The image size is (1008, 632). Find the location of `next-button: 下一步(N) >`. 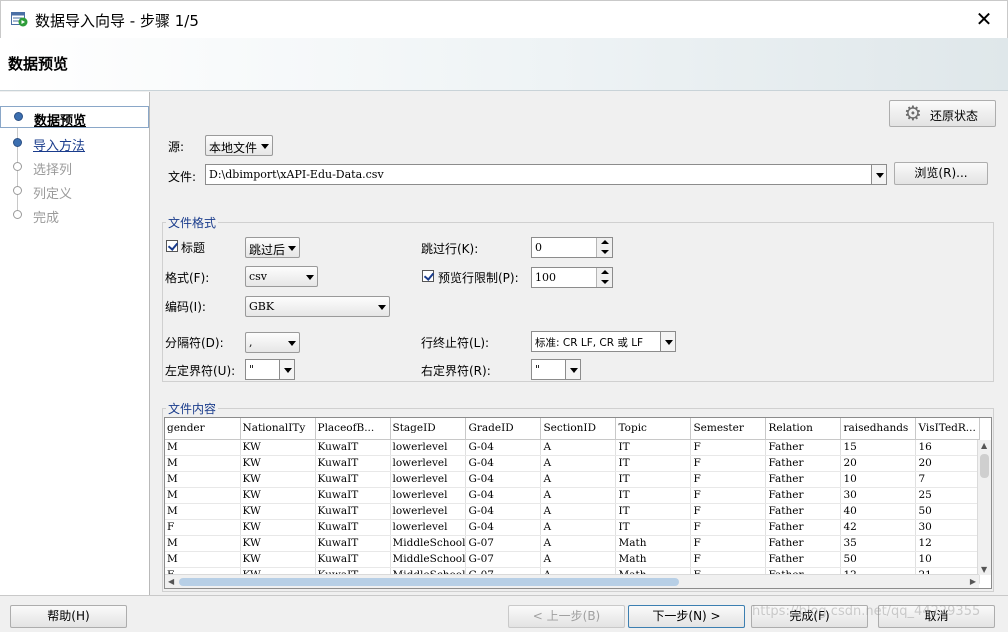

next-button: 下一步(N) > is located at coordinates (686, 616).